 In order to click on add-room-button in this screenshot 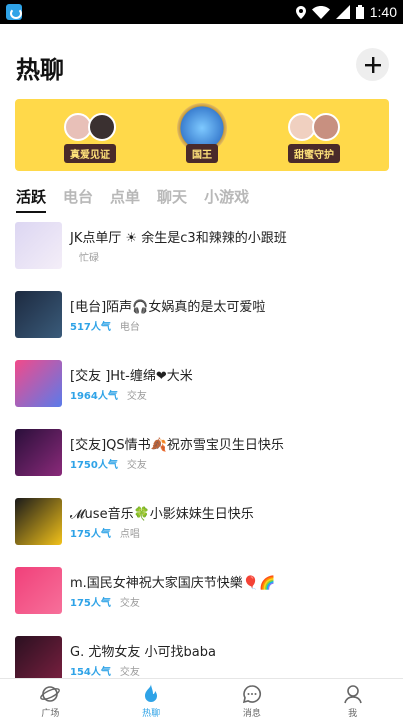, I will do `click(372, 64)`.